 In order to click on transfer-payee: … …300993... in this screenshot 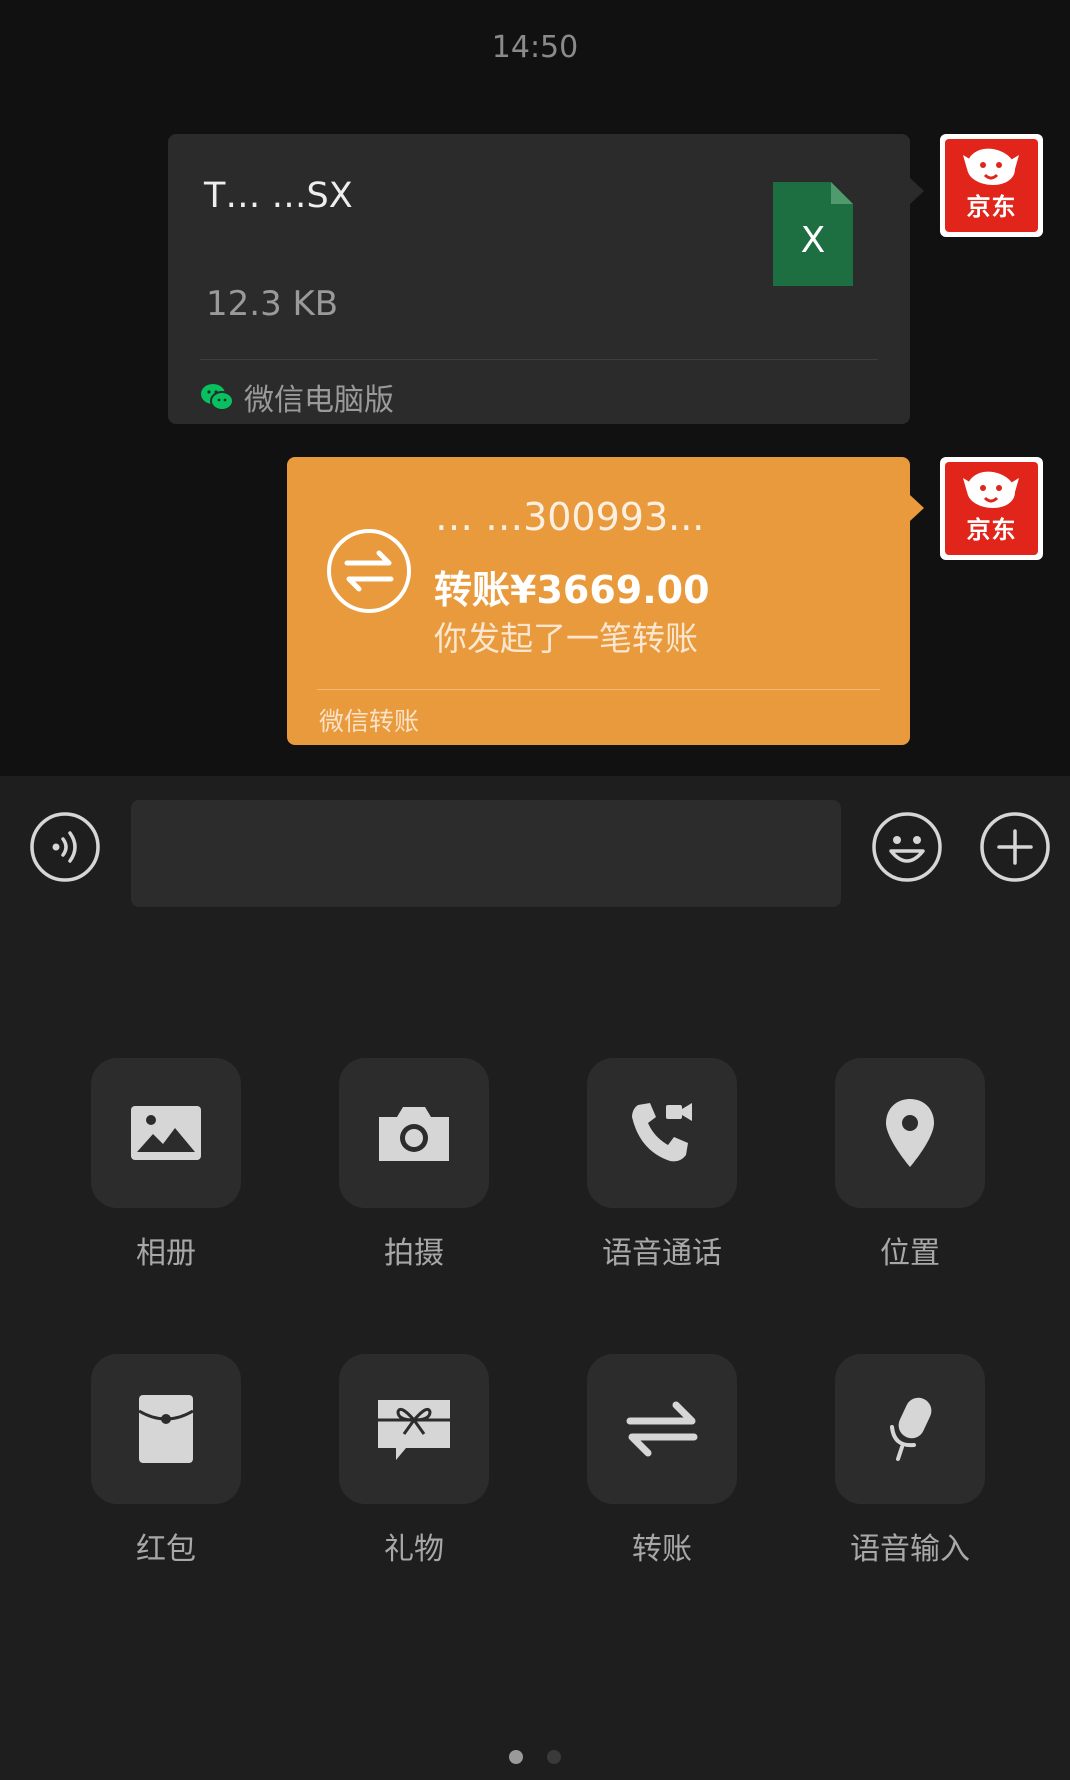, I will do `click(570, 517)`.